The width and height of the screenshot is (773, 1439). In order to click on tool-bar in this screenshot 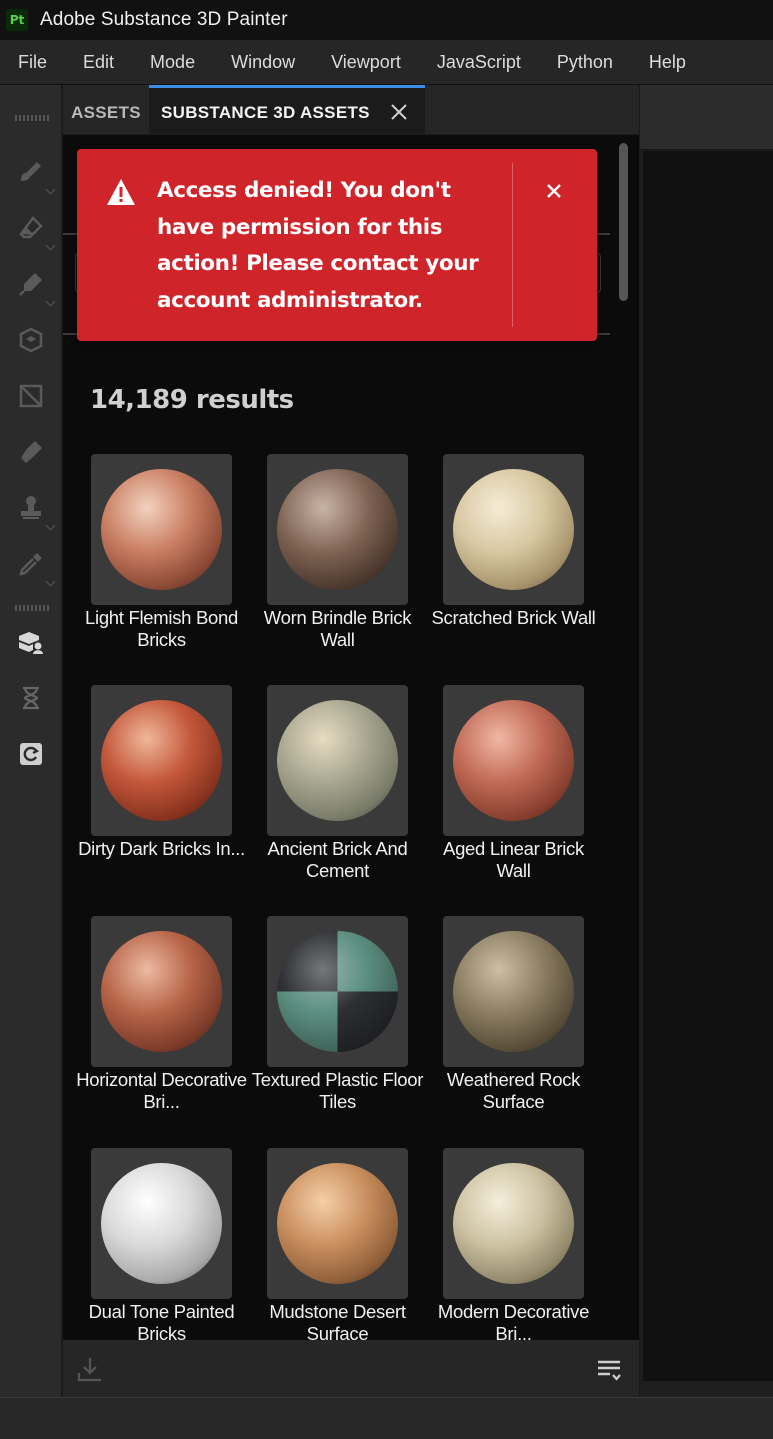, I will do `click(31, 741)`.